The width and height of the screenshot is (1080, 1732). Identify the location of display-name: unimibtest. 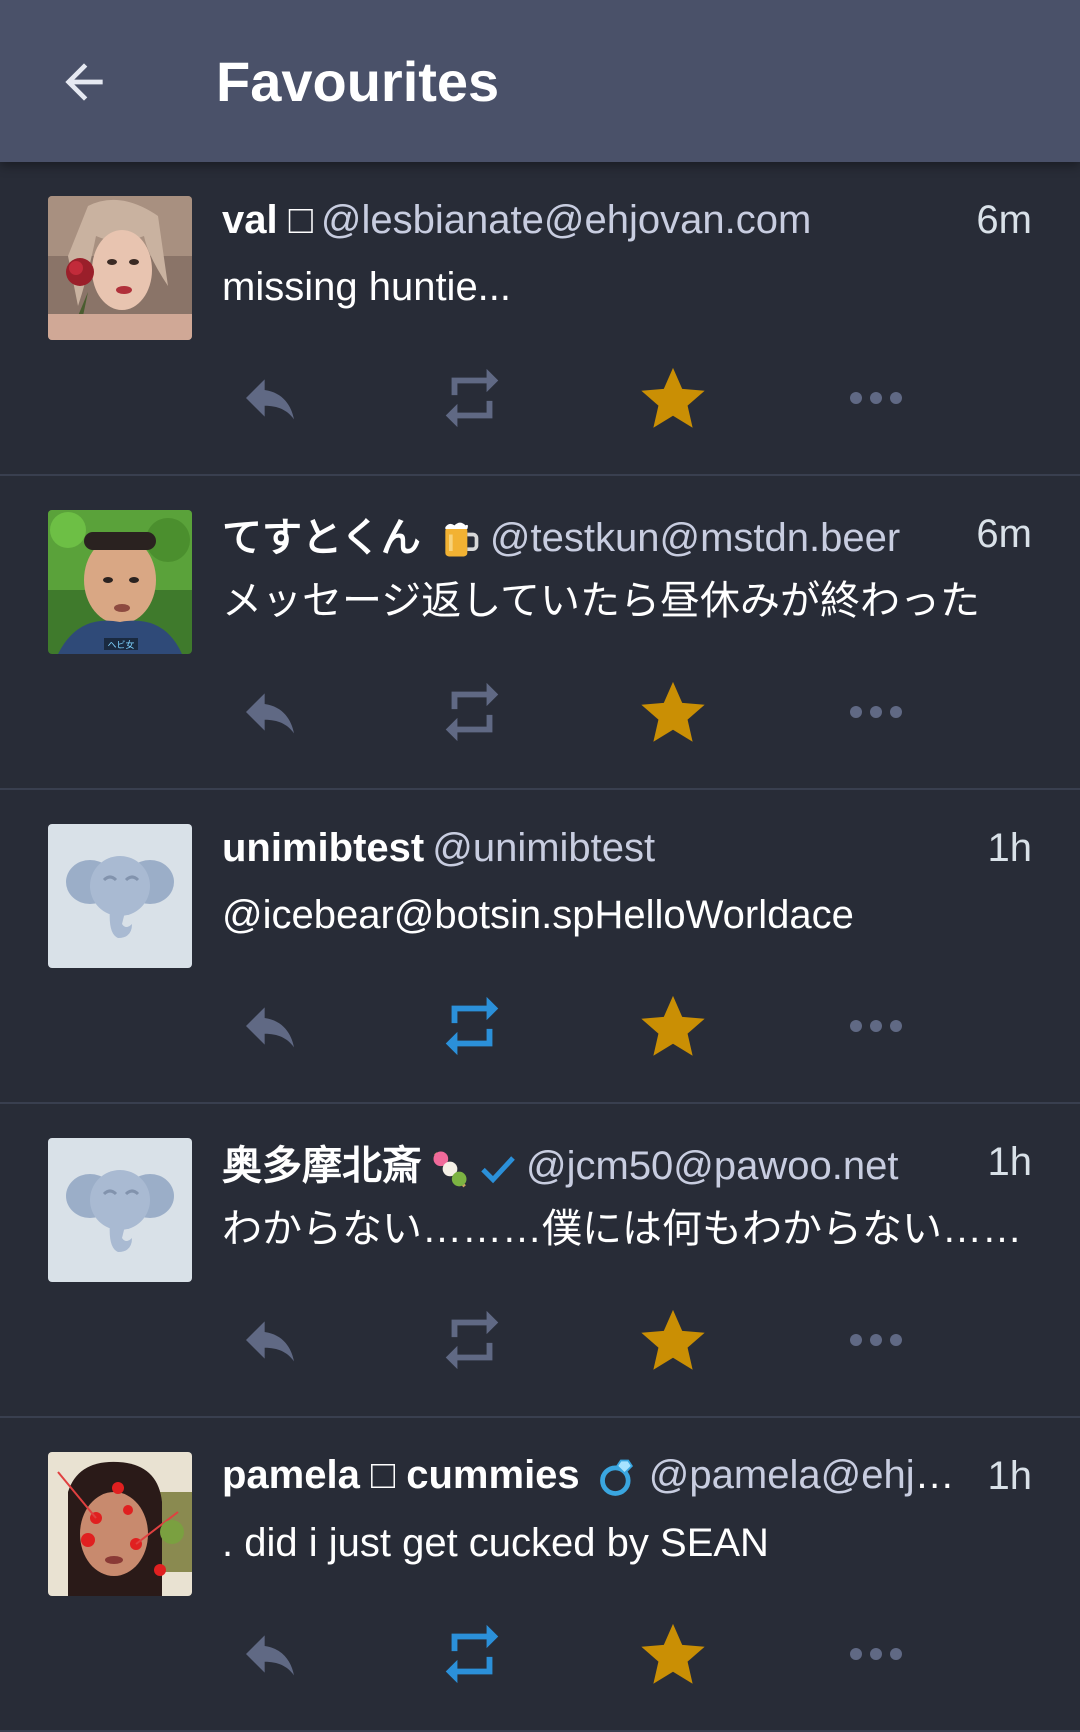
(323, 848).